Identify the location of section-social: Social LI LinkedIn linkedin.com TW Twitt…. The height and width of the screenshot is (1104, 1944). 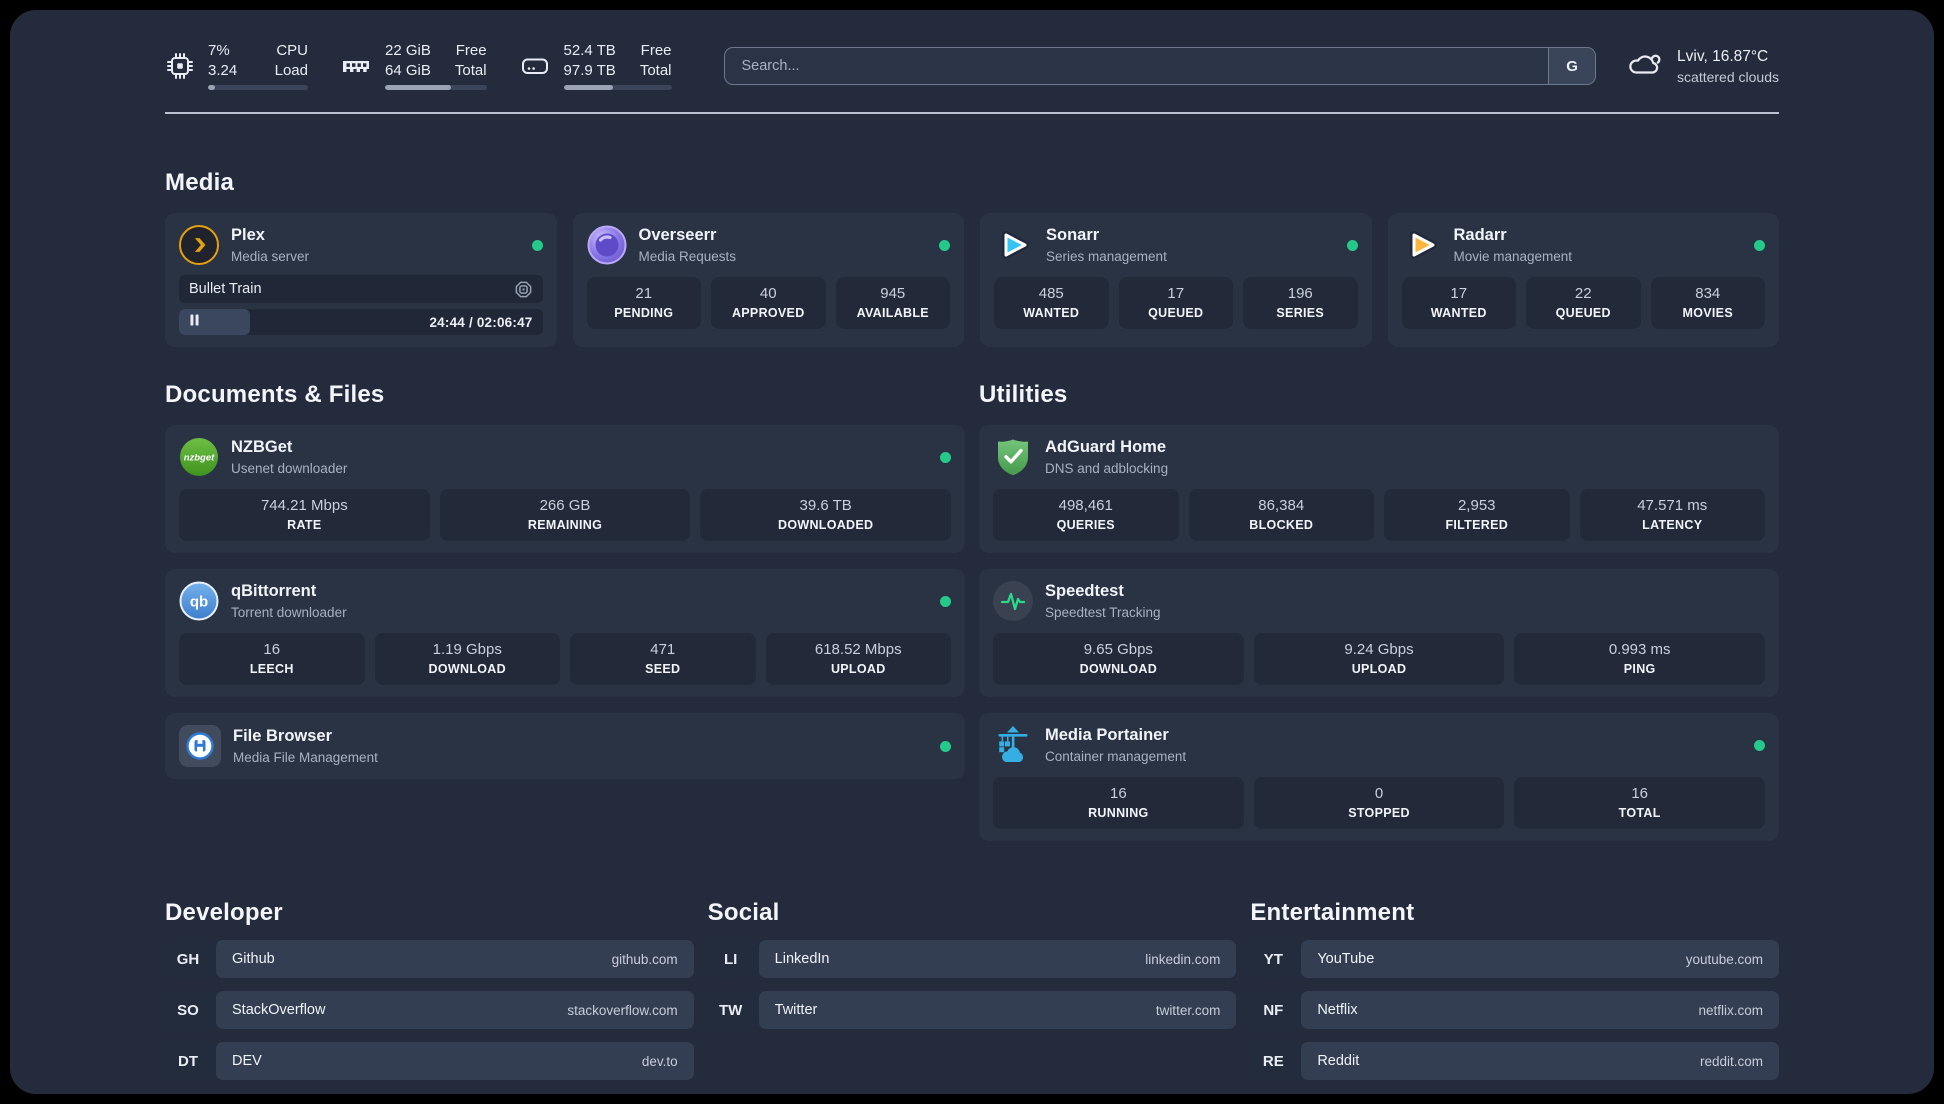
(972, 989).